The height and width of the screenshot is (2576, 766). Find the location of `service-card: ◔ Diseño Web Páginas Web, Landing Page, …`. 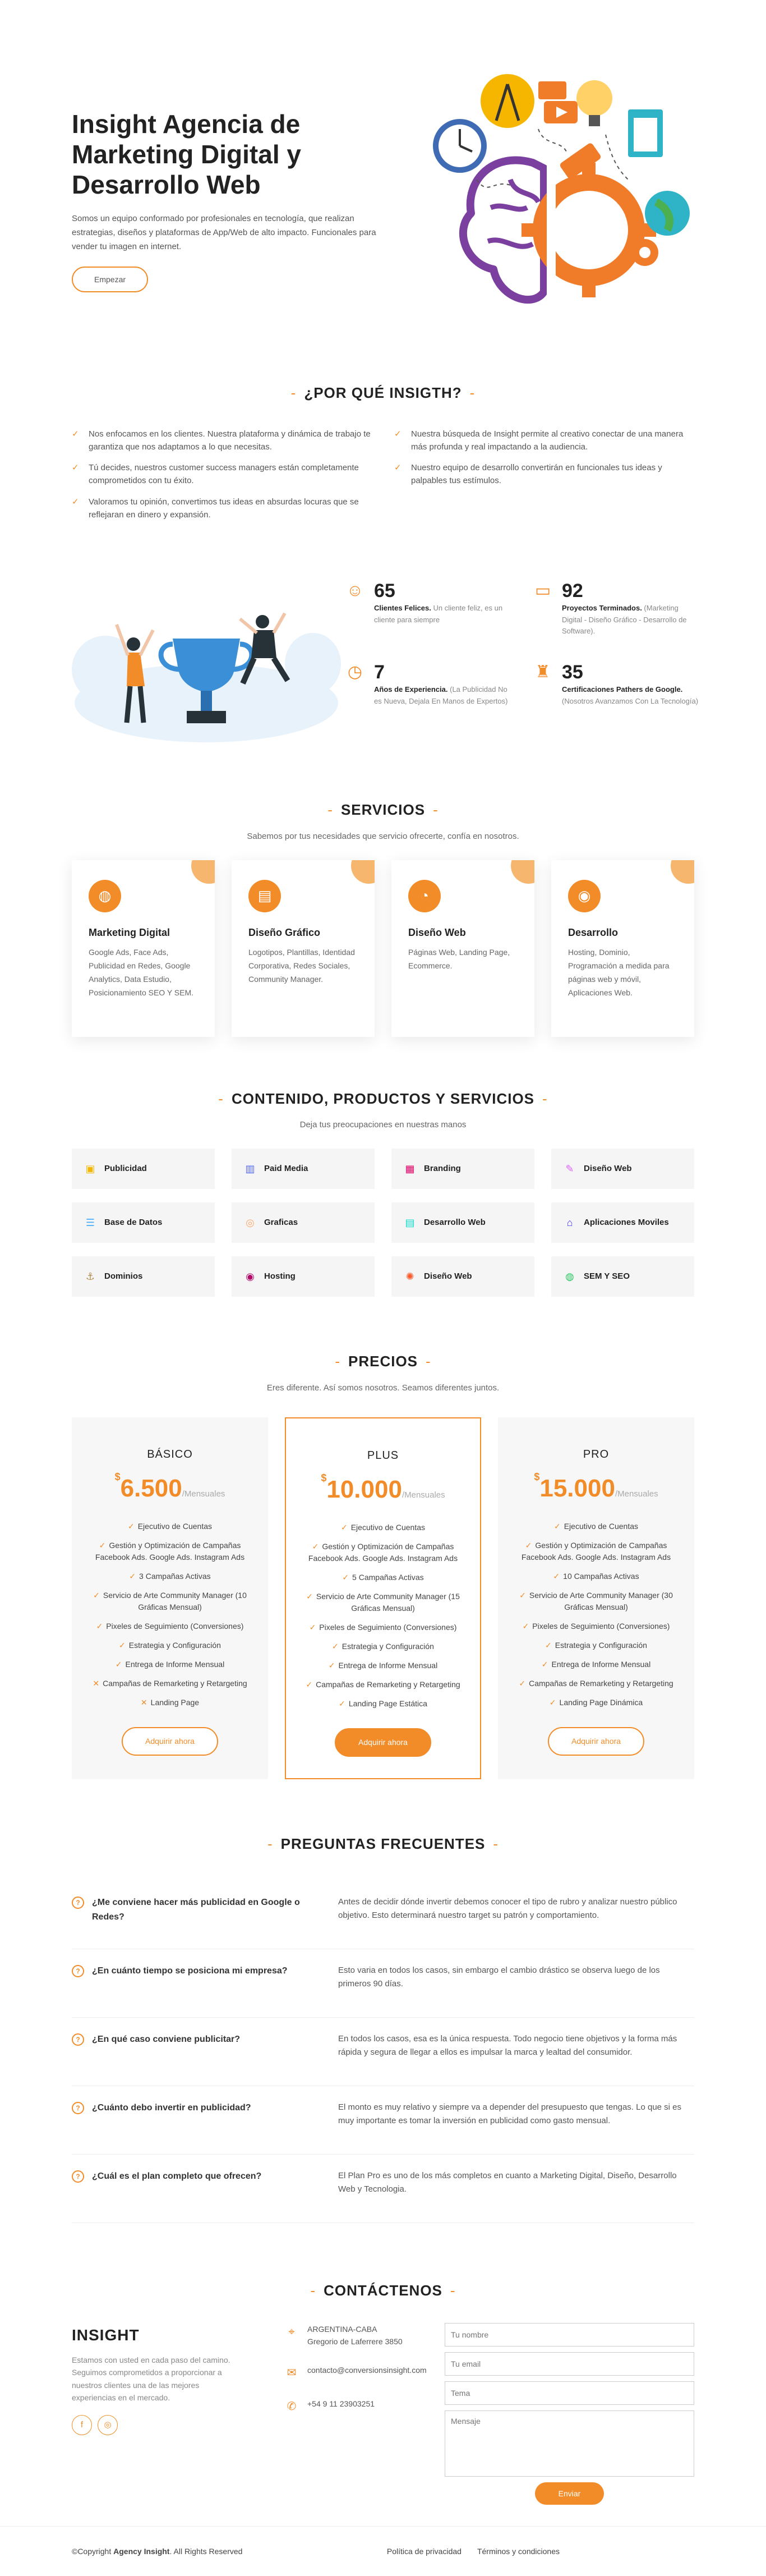

service-card: ◔ Diseño Web Páginas Web, Landing Page, … is located at coordinates (462, 948).